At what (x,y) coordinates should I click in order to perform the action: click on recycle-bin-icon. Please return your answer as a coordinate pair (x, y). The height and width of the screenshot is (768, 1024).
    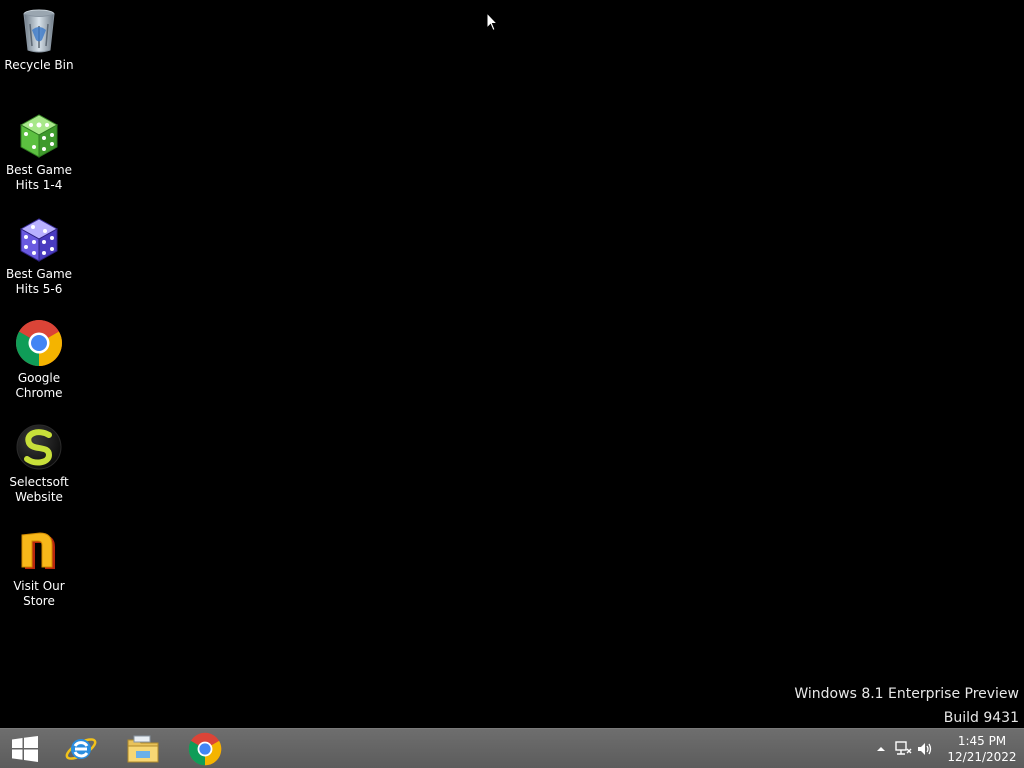
    Looking at the image, I should click on (39, 31).